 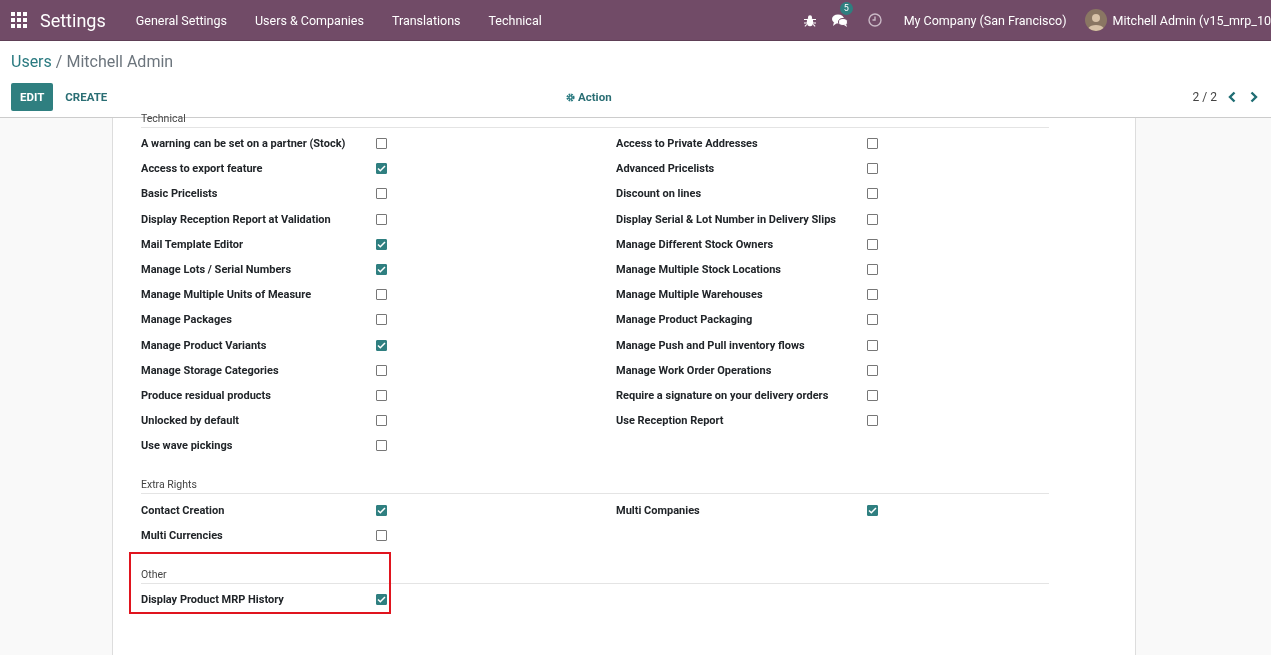 I want to click on field-label: Access to export feature, so click(x=202, y=169).